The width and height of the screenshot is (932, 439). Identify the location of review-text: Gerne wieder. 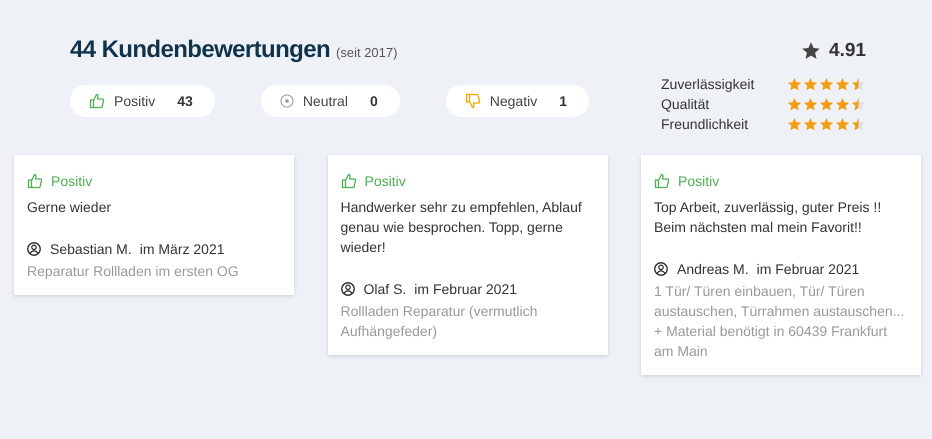
(69, 207).